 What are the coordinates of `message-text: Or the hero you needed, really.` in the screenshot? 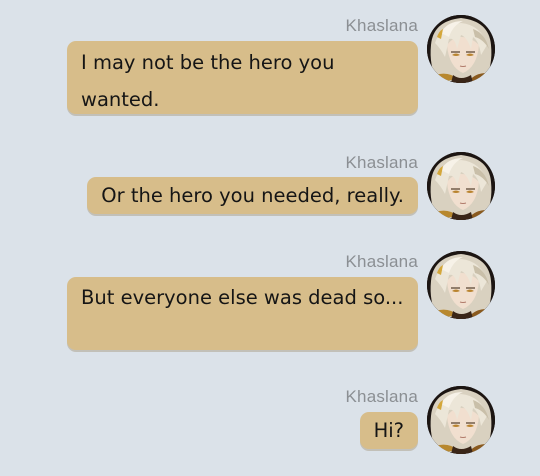 It's located at (252, 195).